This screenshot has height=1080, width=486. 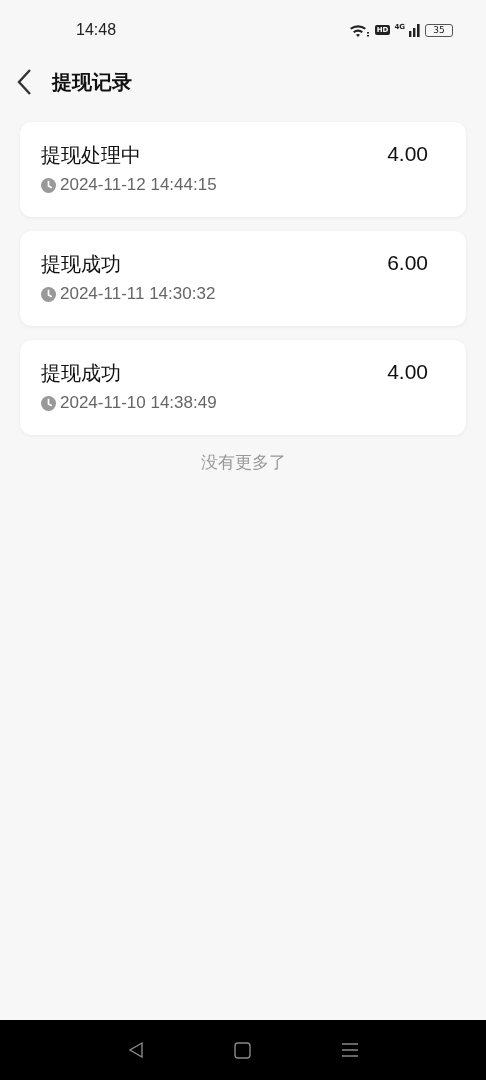 What do you see at coordinates (92, 82) in the screenshot?
I see `page-title: 提现记录` at bounding box center [92, 82].